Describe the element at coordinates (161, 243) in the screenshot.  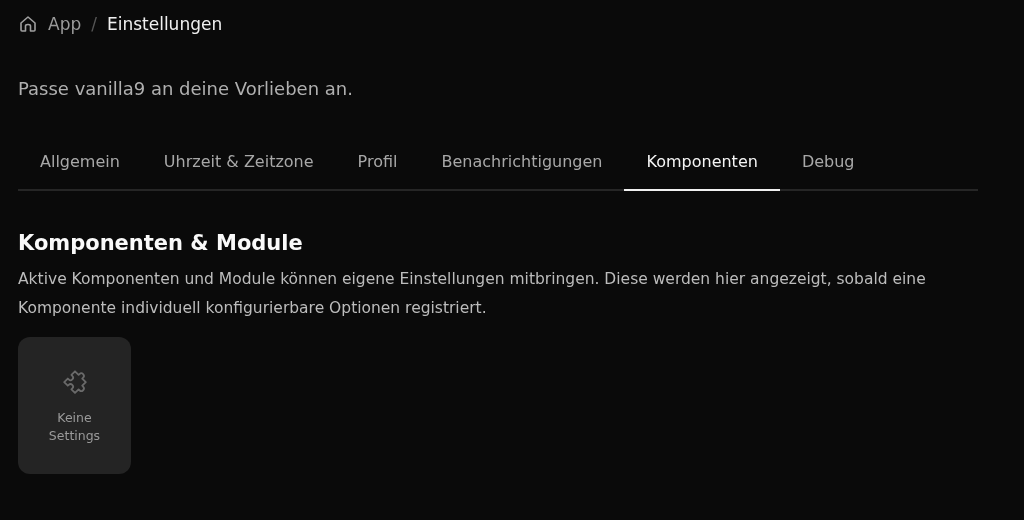
I see `section-title: Komponenten & Module` at that location.